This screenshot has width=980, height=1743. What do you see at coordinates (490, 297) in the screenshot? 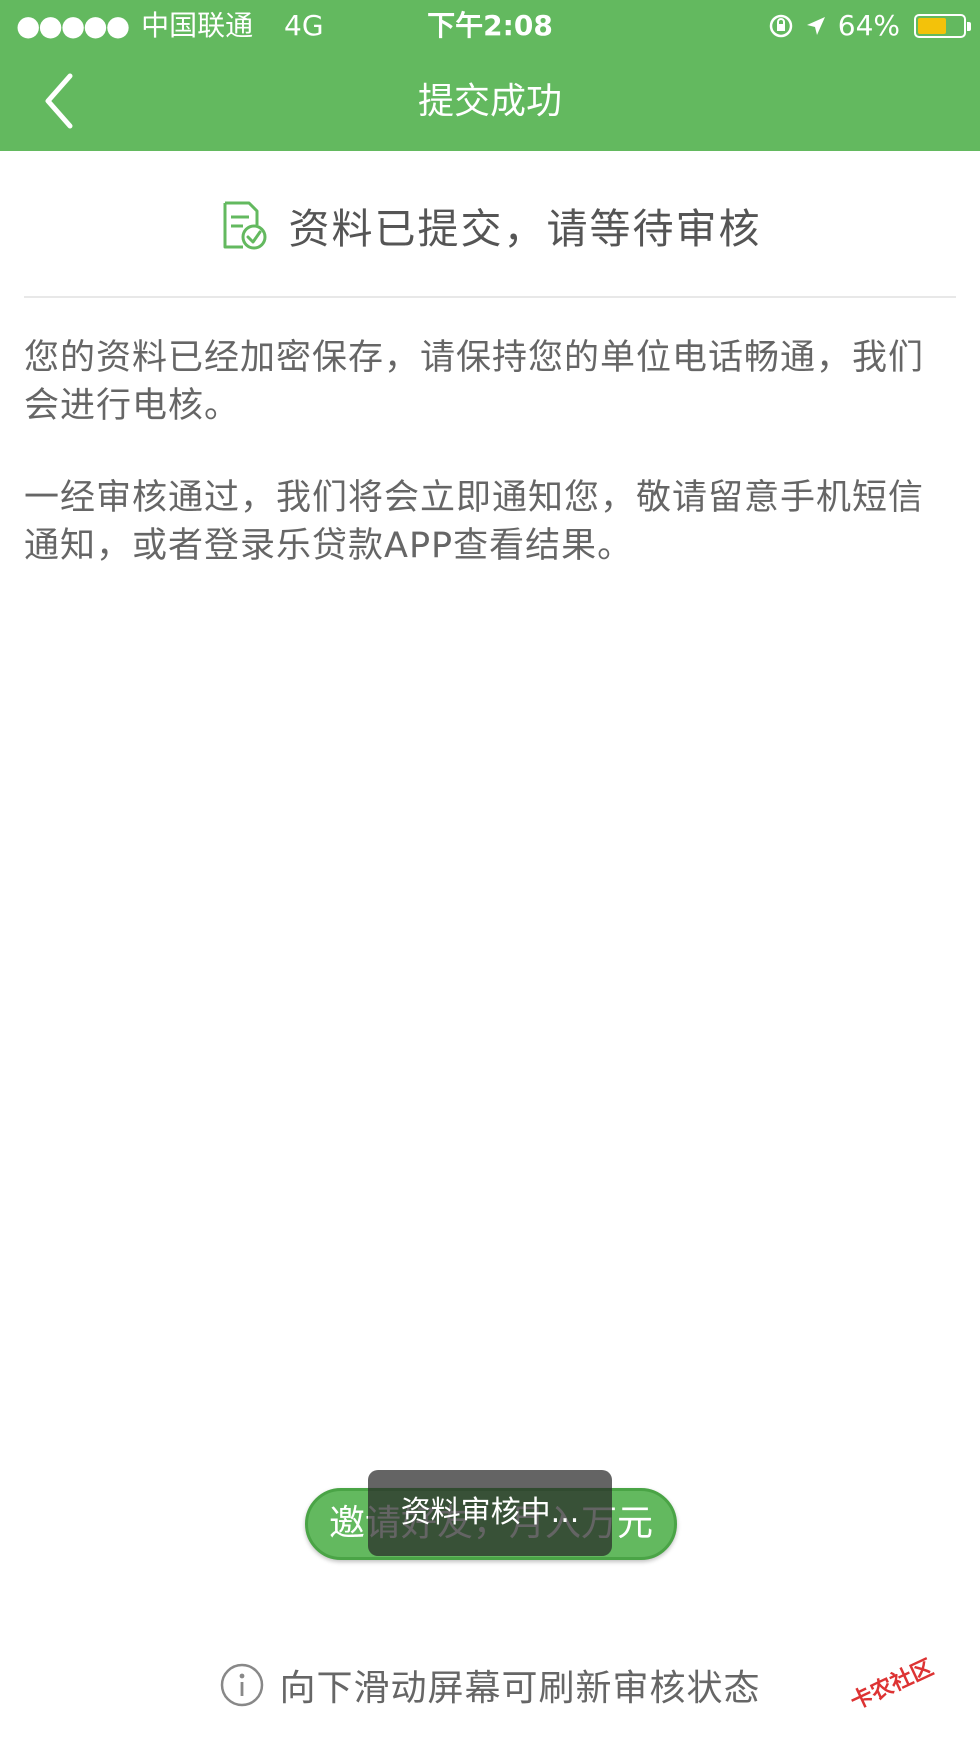
I see `divider` at bounding box center [490, 297].